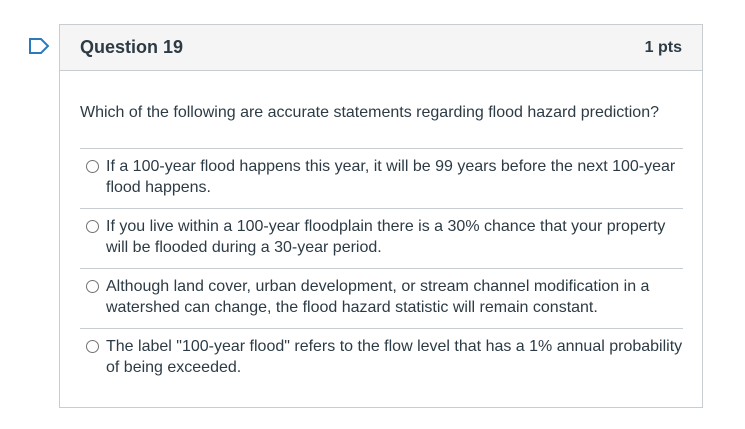 This screenshot has width=745, height=429. I want to click on question-points: 1 pts, so click(663, 47).